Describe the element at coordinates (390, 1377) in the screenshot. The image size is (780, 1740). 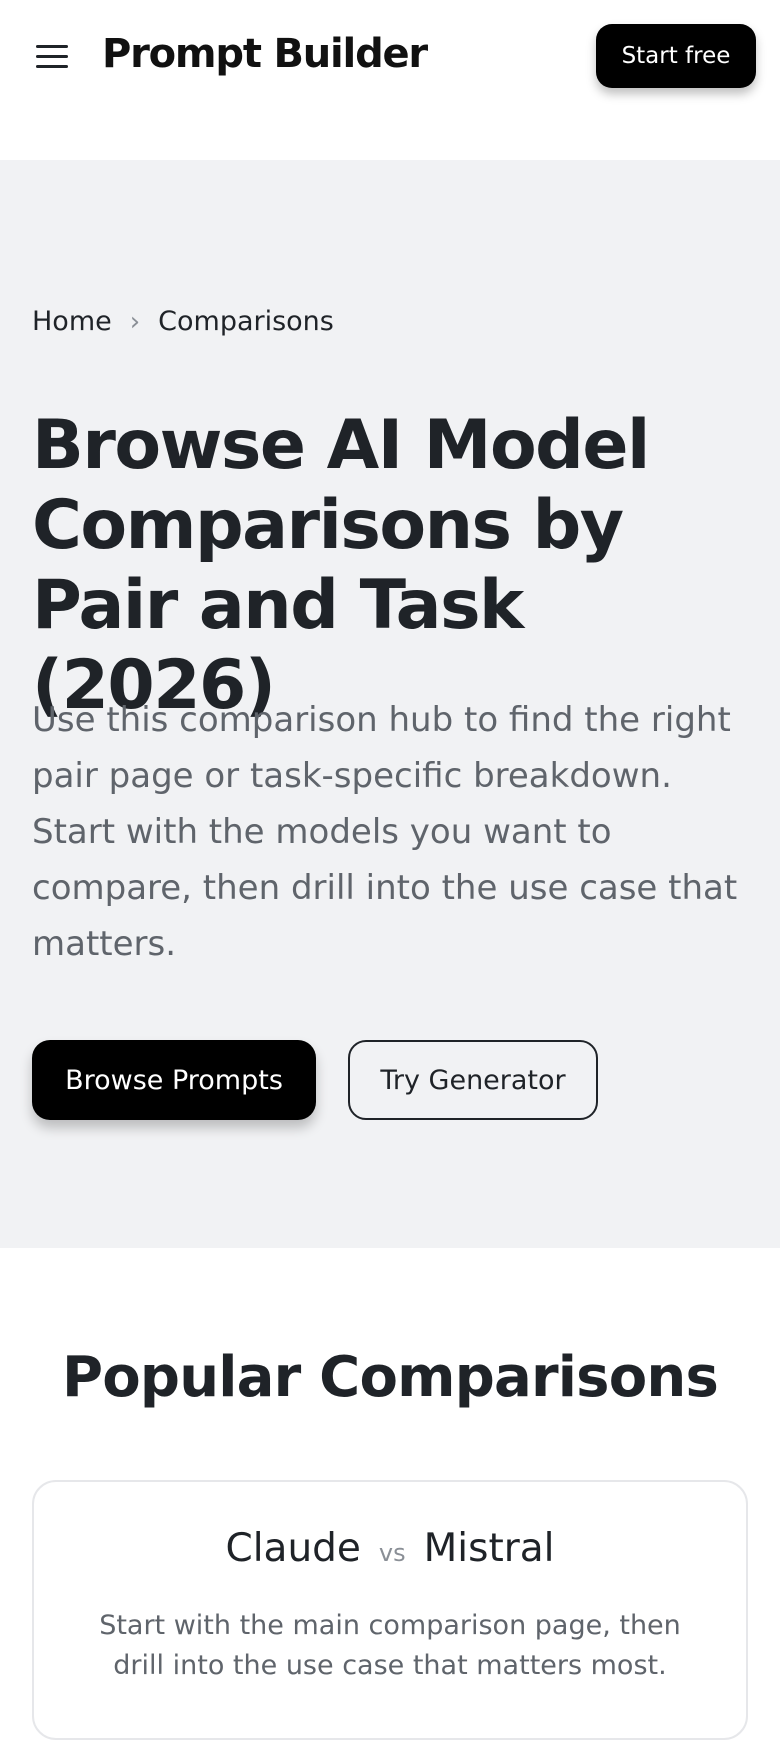
I see `popular-comparisons-heading: Popular Comparisons` at that location.